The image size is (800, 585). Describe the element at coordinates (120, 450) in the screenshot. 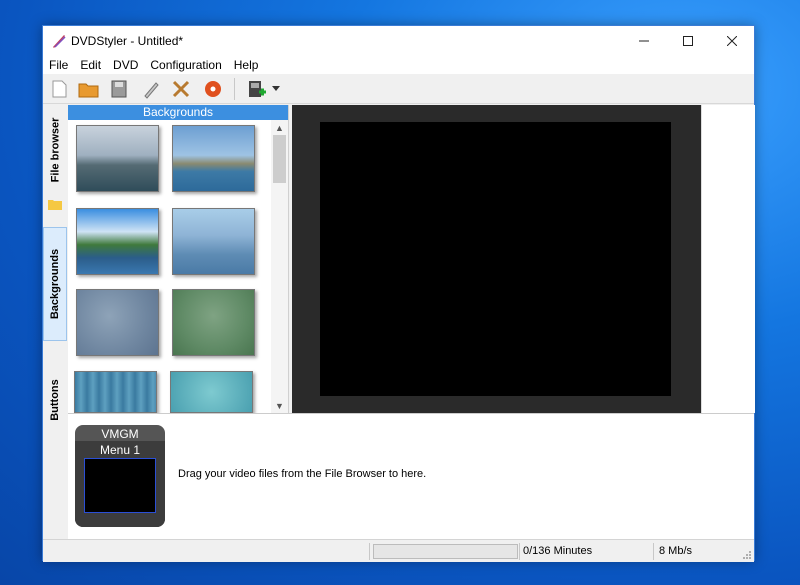

I see `menu-label: Menu 1` at that location.